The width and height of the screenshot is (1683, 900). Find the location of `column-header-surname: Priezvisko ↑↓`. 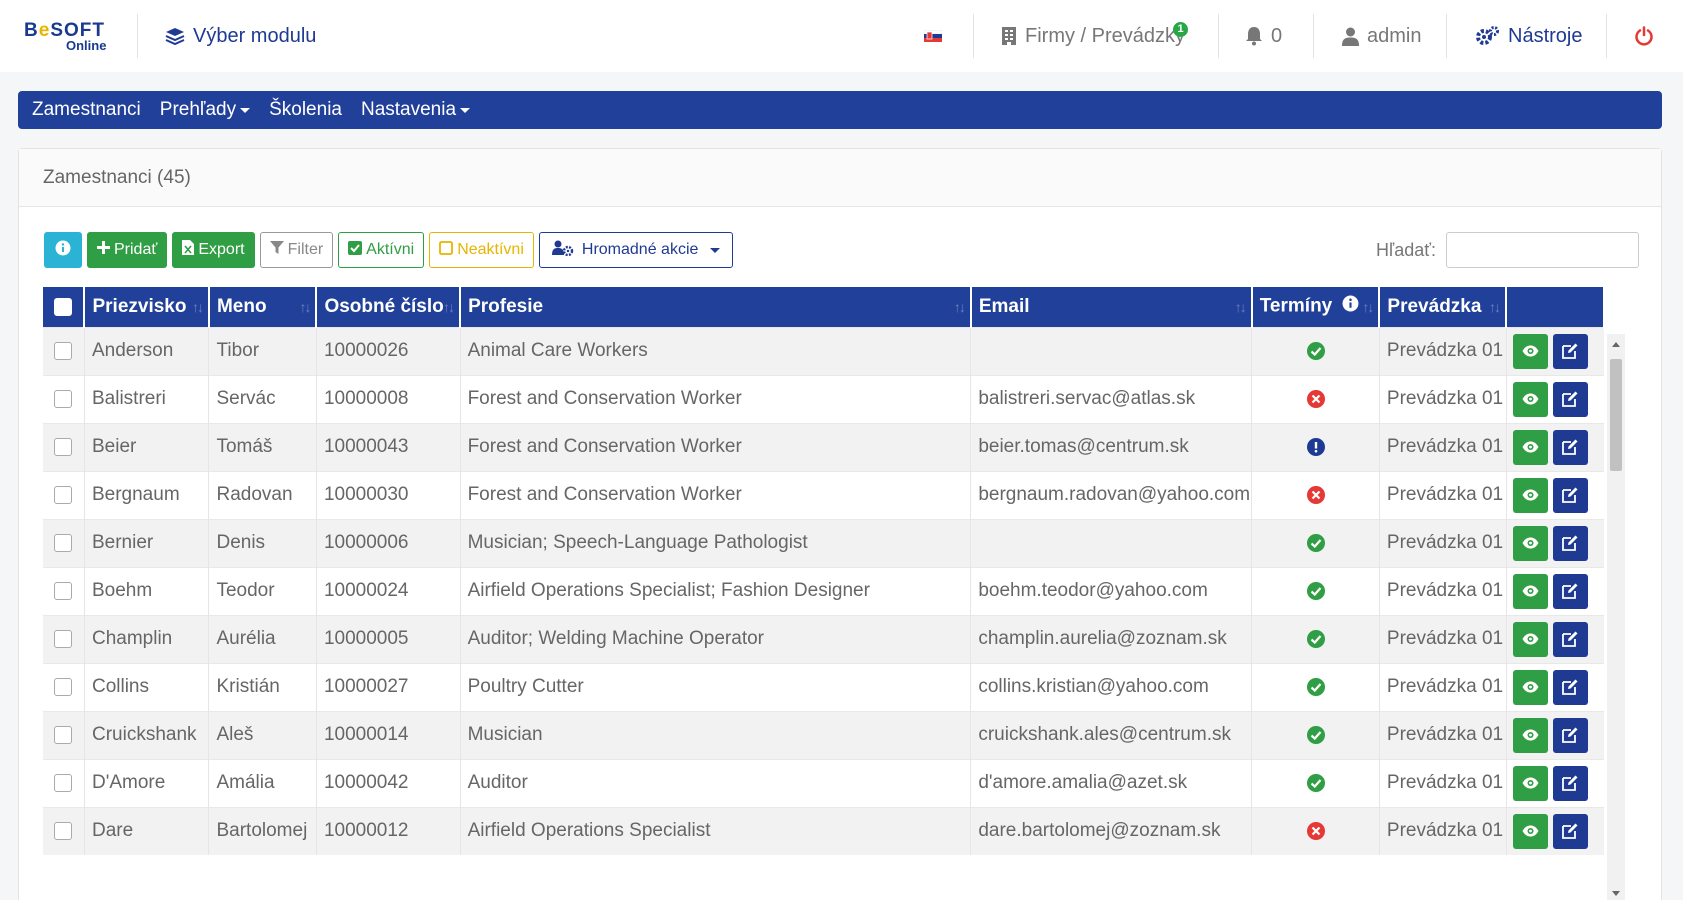

column-header-surname: Priezvisko ↑↓ is located at coordinates (147, 307).